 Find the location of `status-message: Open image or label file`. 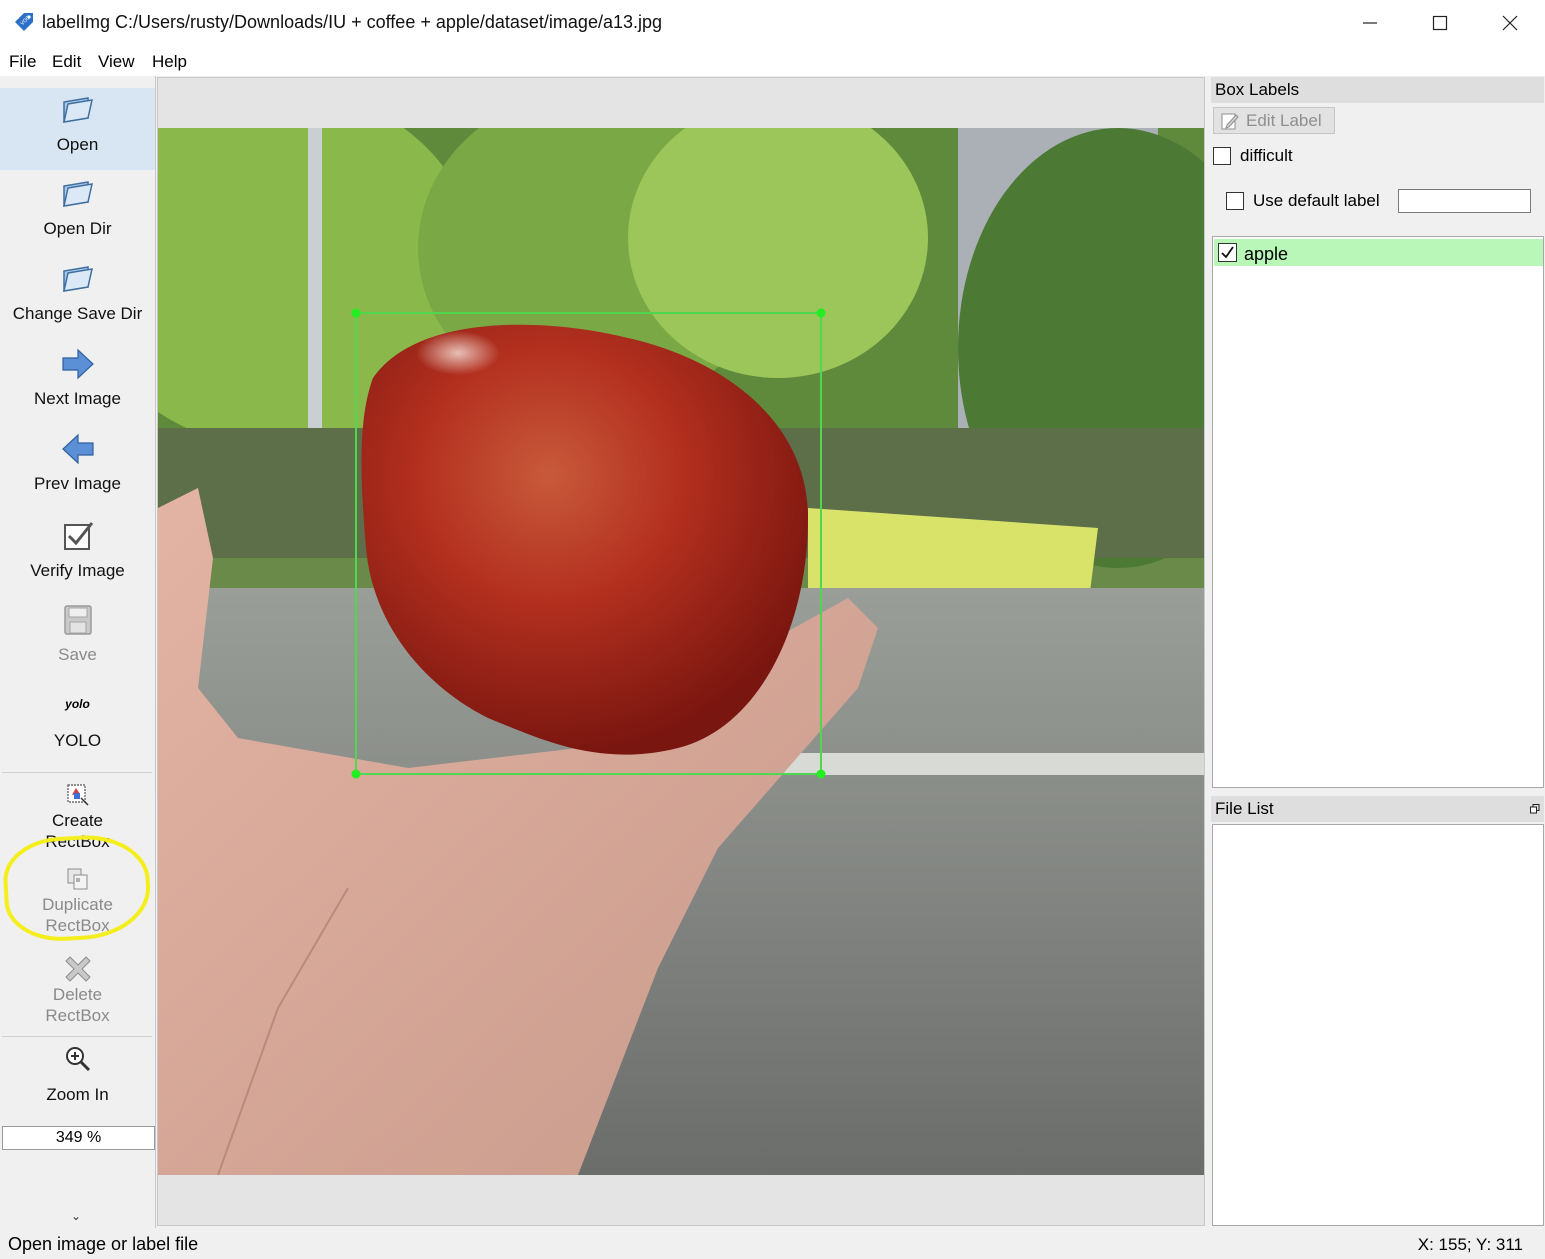

status-message: Open image or label file is located at coordinates (103, 1244).